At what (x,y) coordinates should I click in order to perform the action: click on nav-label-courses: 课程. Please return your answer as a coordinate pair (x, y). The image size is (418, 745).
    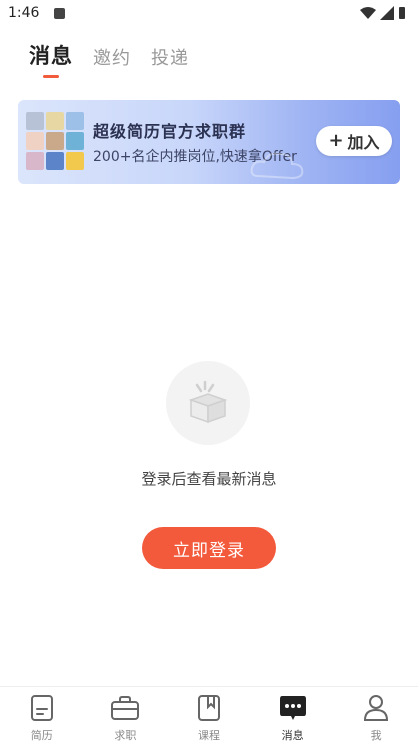
    Looking at the image, I should click on (208, 735).